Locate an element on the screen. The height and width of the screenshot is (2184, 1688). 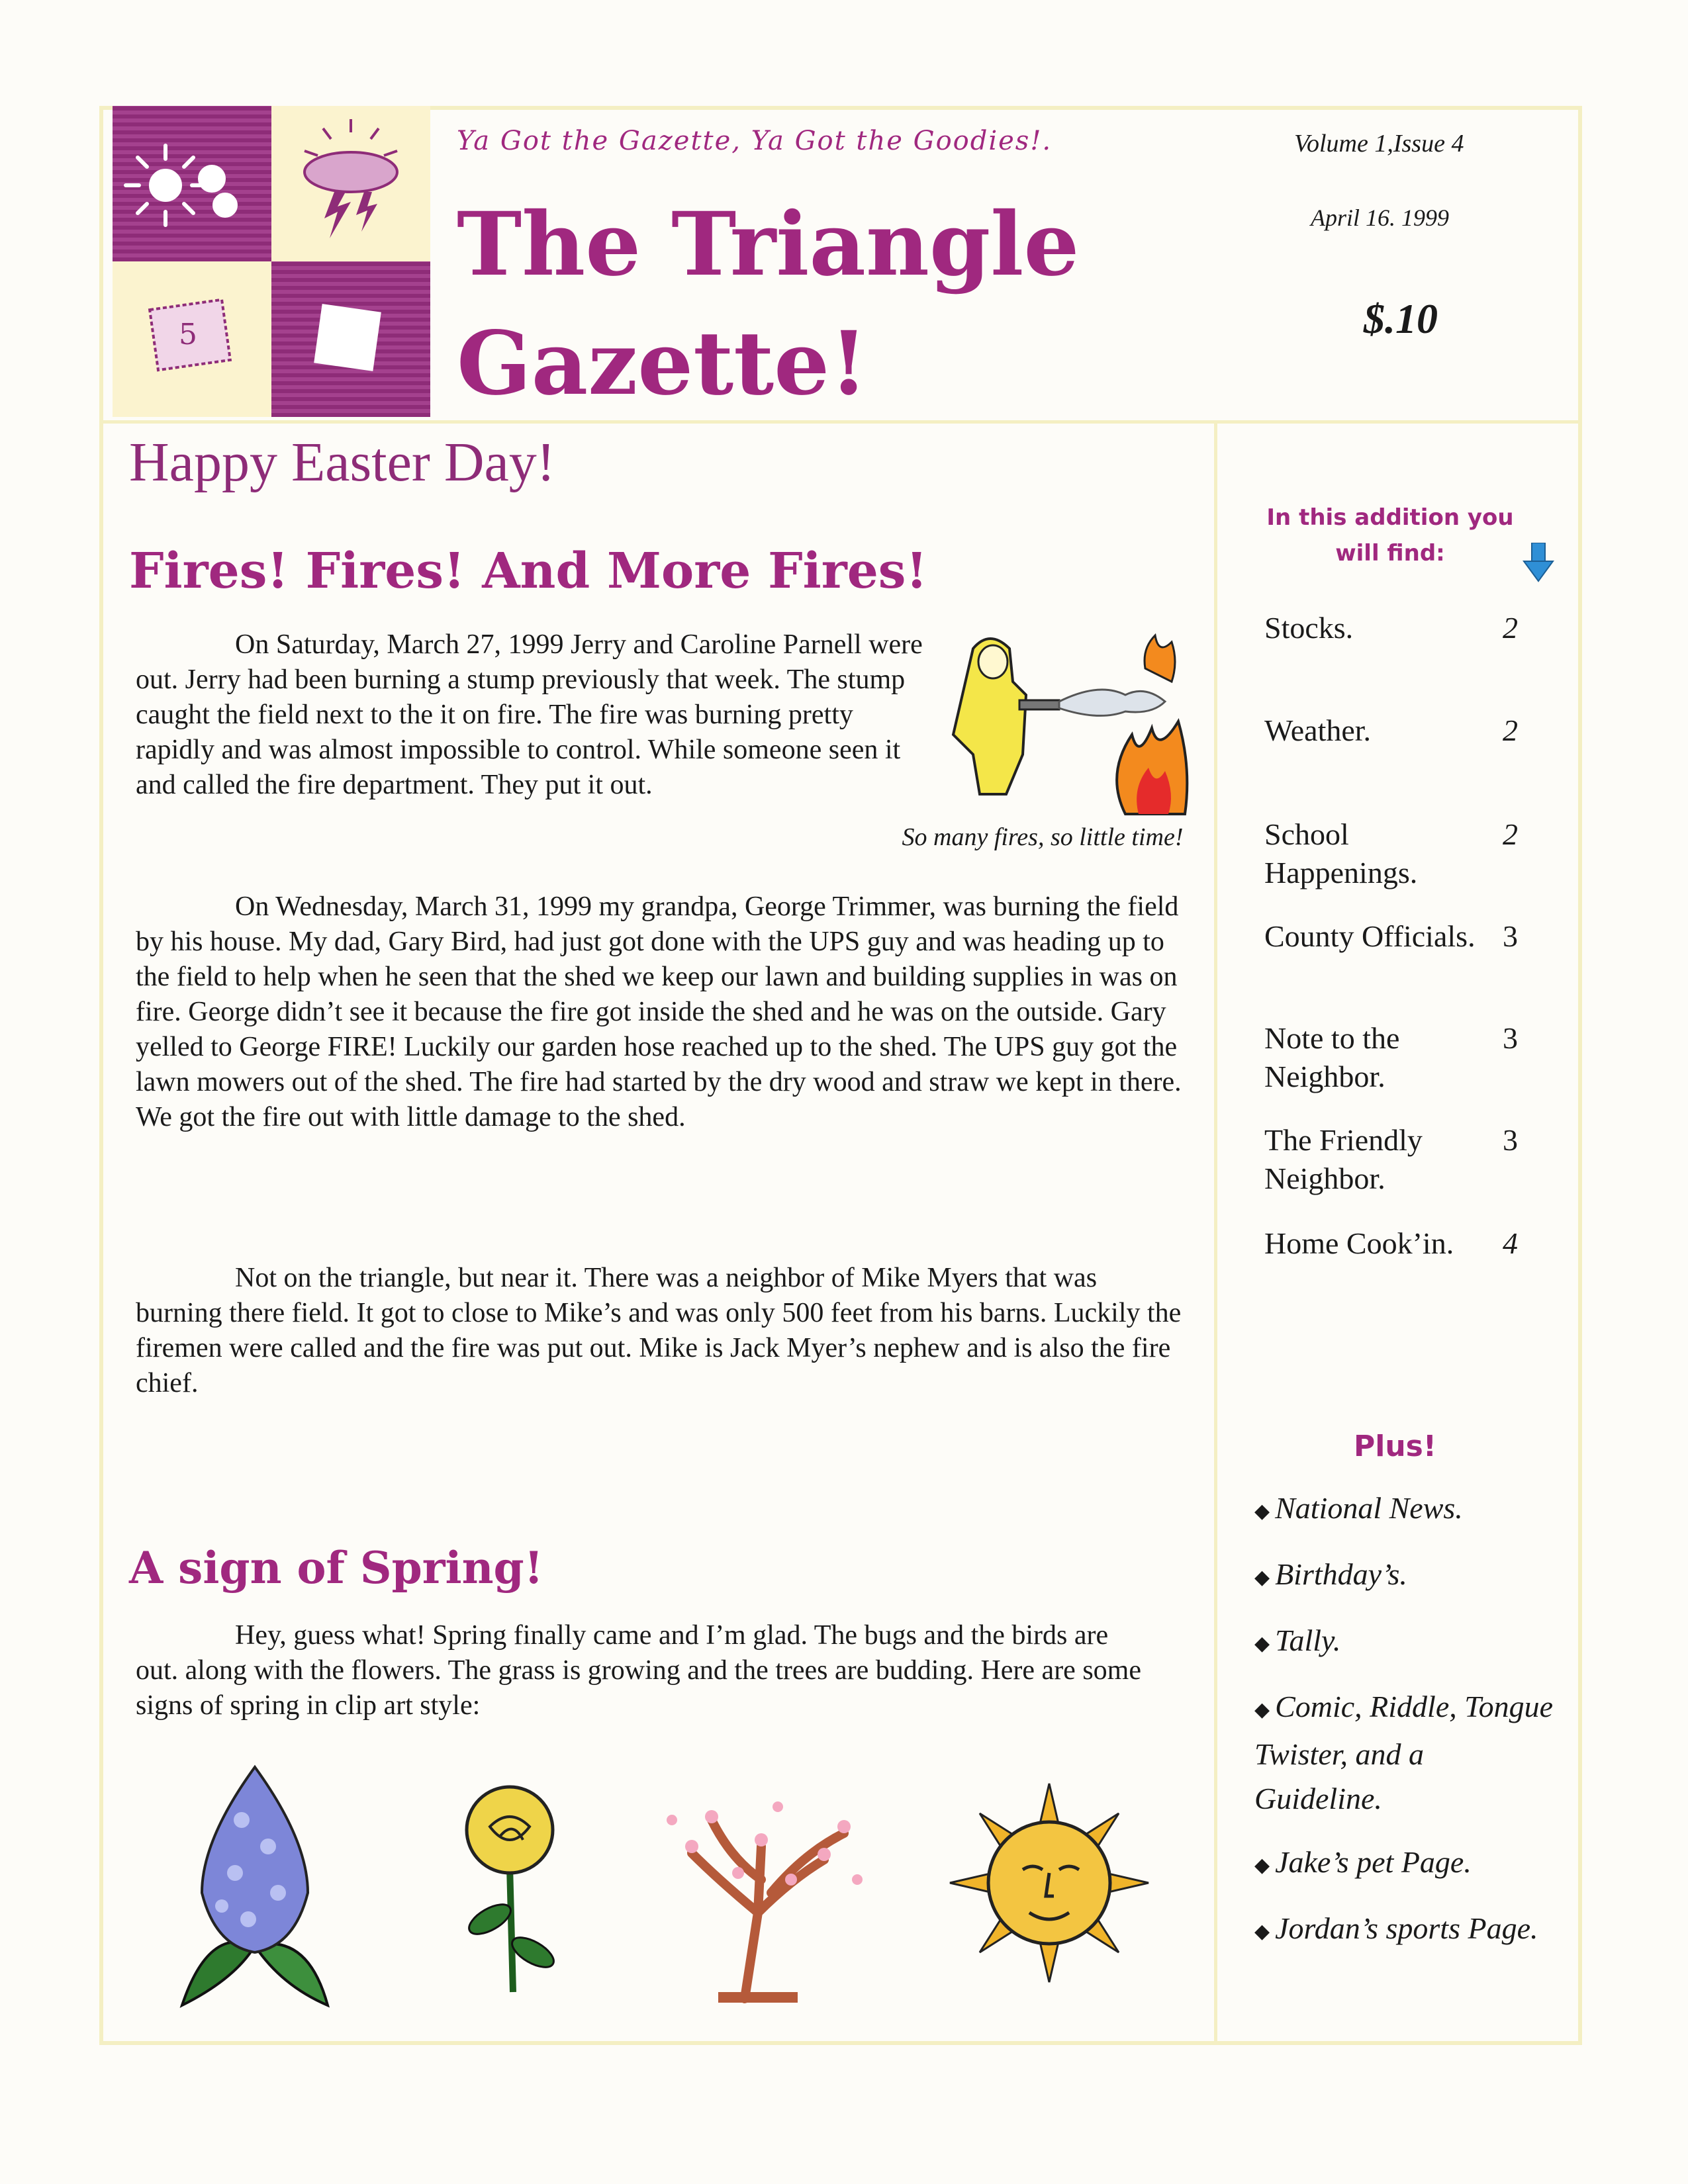
toc-item-page: 4 is located at coordinates (1510, 1243).